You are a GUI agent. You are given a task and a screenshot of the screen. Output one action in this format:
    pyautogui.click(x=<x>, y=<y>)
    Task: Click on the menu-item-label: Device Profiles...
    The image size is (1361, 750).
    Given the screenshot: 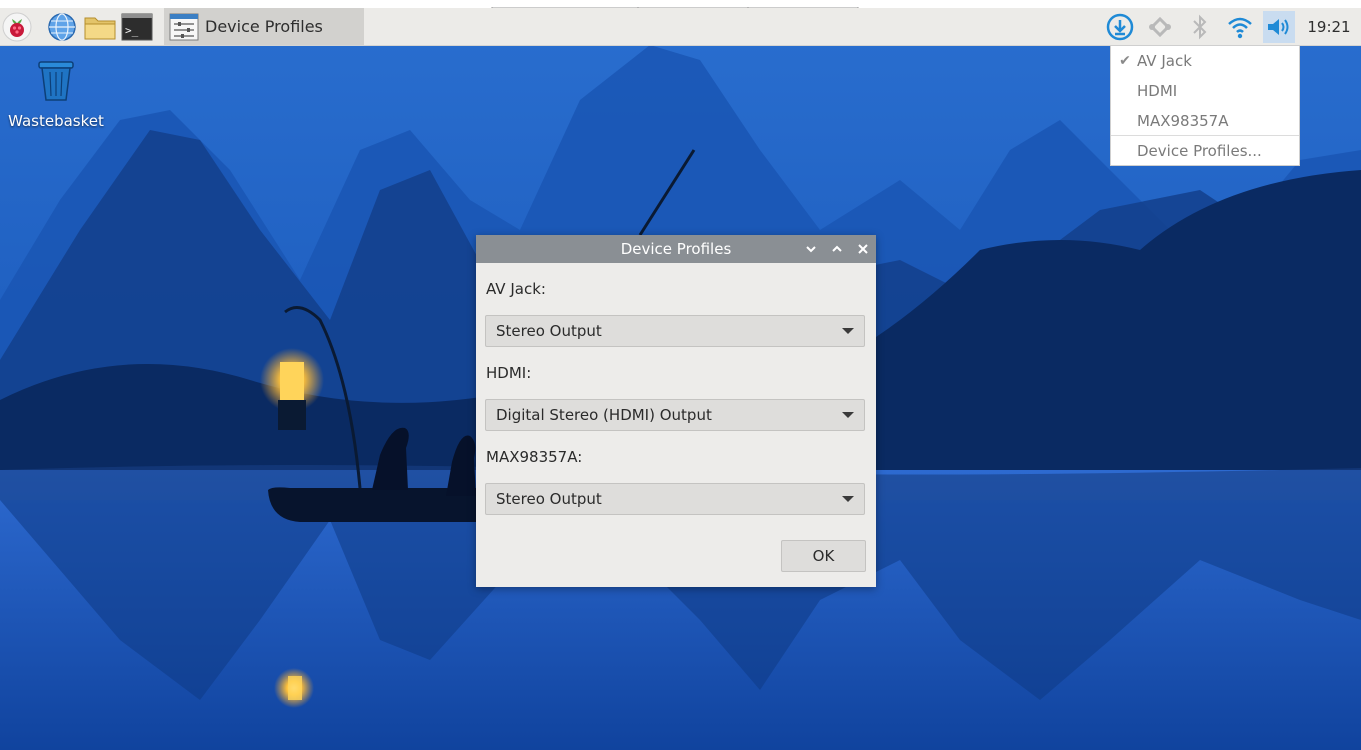 What is the action you would take?
    pyautogui.click(x=1199, y=151)
    